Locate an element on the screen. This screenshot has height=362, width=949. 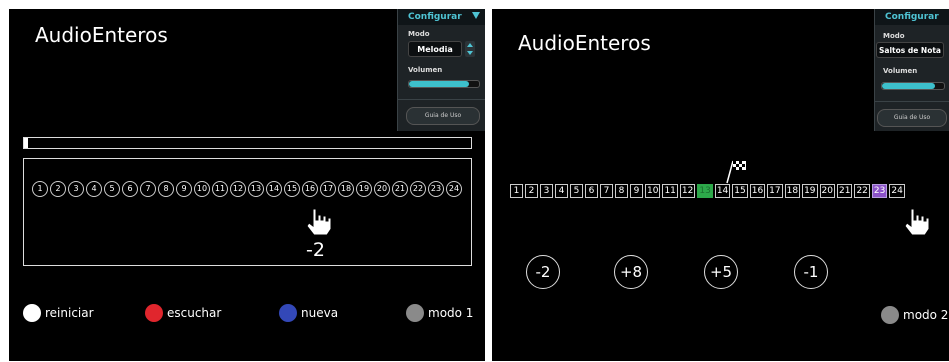
number-square: 20 is located at coordinates (827, 191).